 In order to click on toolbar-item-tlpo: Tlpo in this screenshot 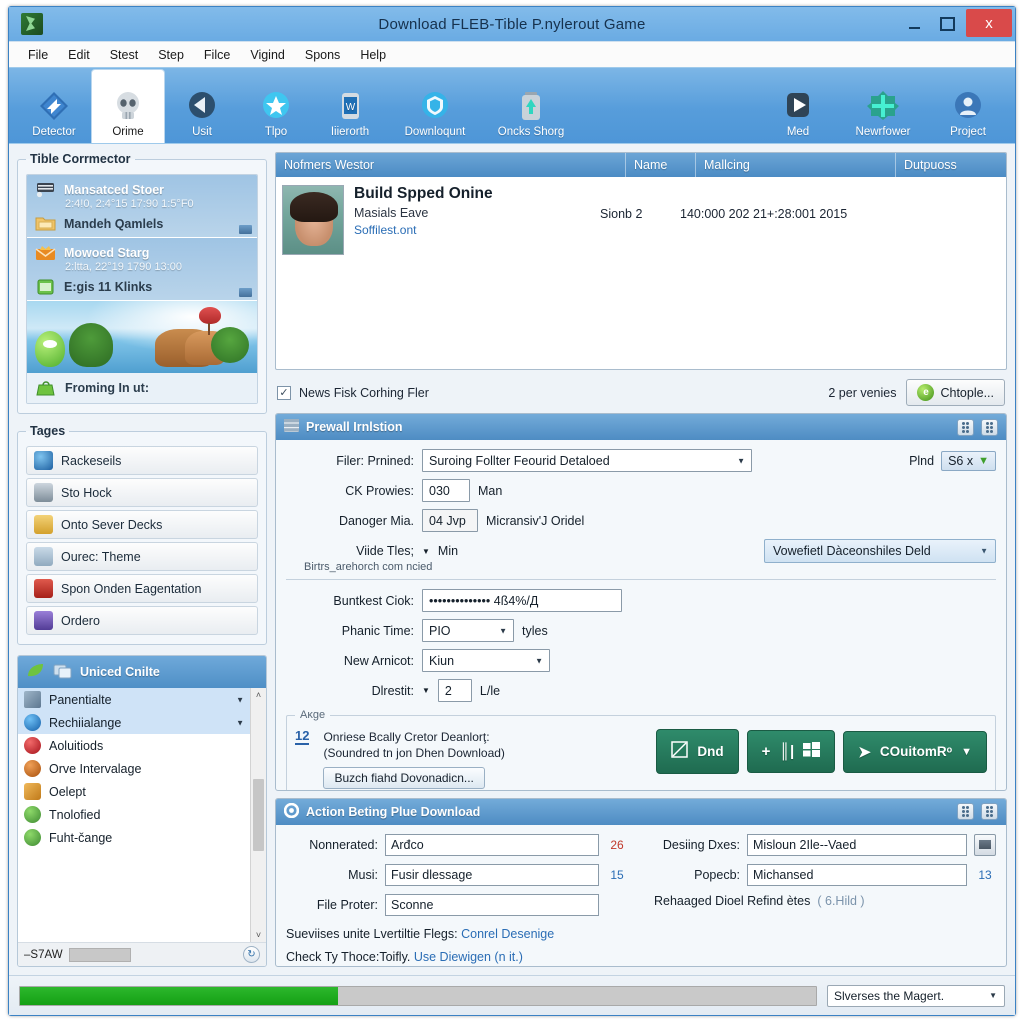, I will do `click(276, 107)`.